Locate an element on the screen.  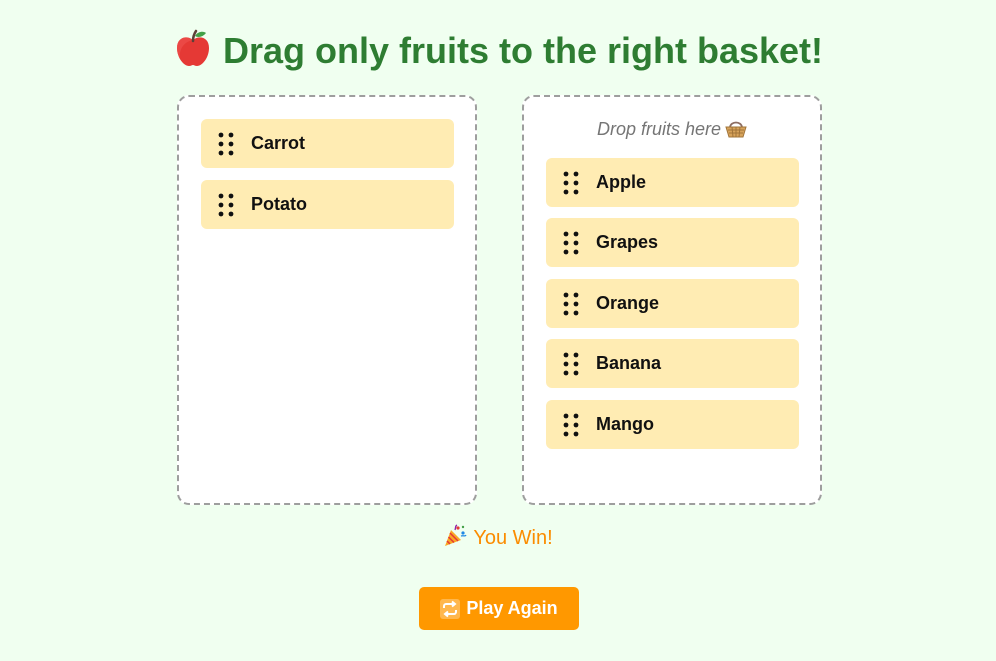
draggable-item-apple: Apple is located at coordinates (672, 182).